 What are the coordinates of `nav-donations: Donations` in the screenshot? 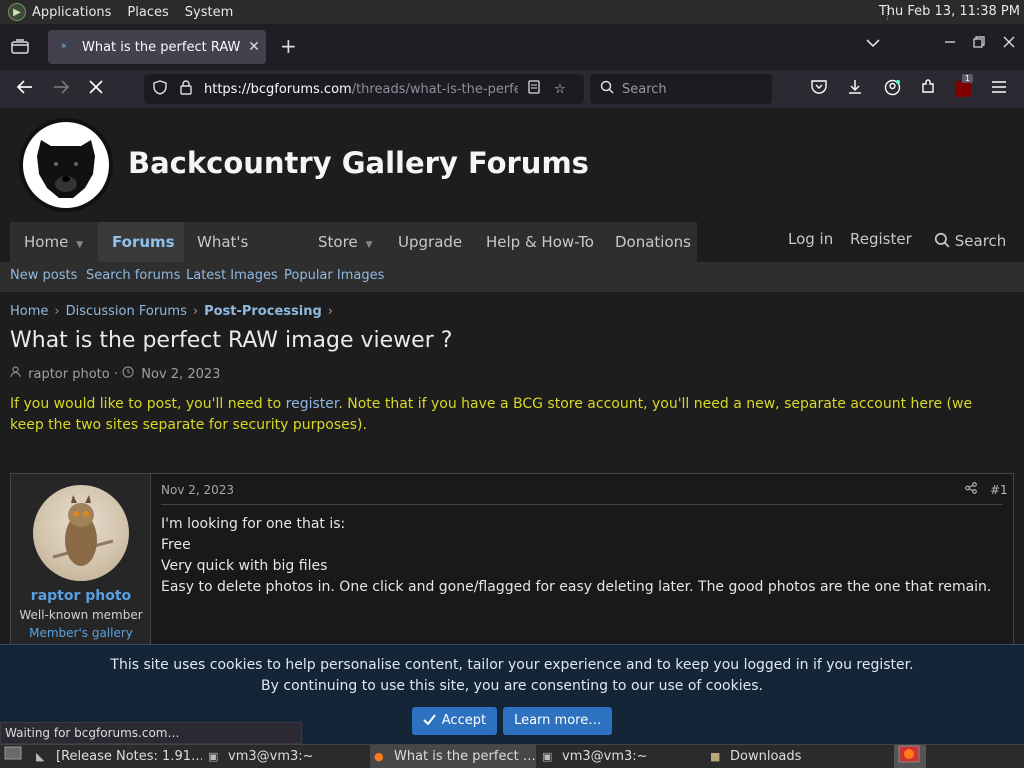 It's located at (653, 242).